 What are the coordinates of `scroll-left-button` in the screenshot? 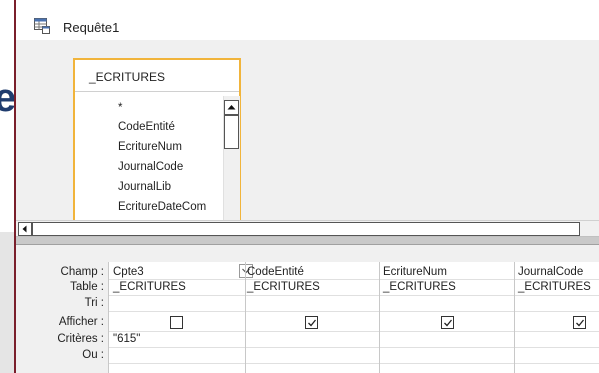 It's located at (25, 229).